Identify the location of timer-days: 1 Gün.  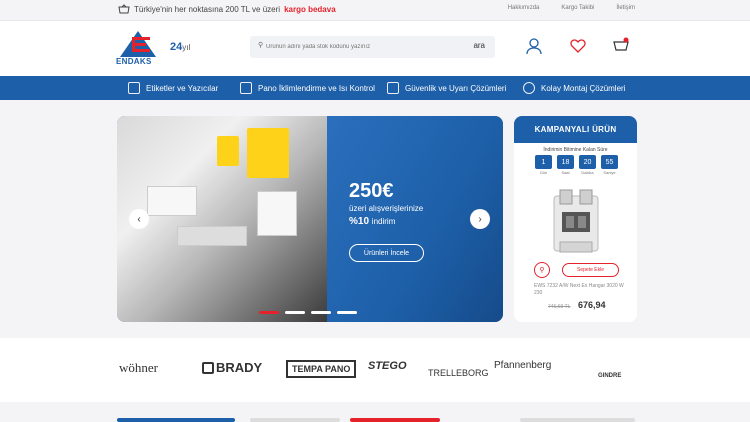
(543, 165).